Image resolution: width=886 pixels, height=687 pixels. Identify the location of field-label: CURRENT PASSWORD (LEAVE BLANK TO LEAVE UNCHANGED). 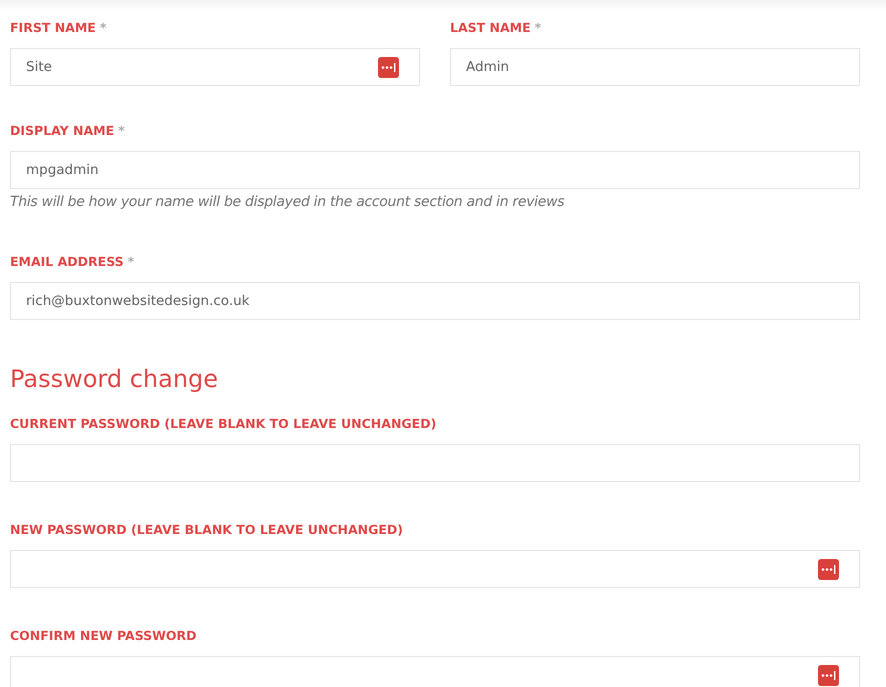
(223, 423).